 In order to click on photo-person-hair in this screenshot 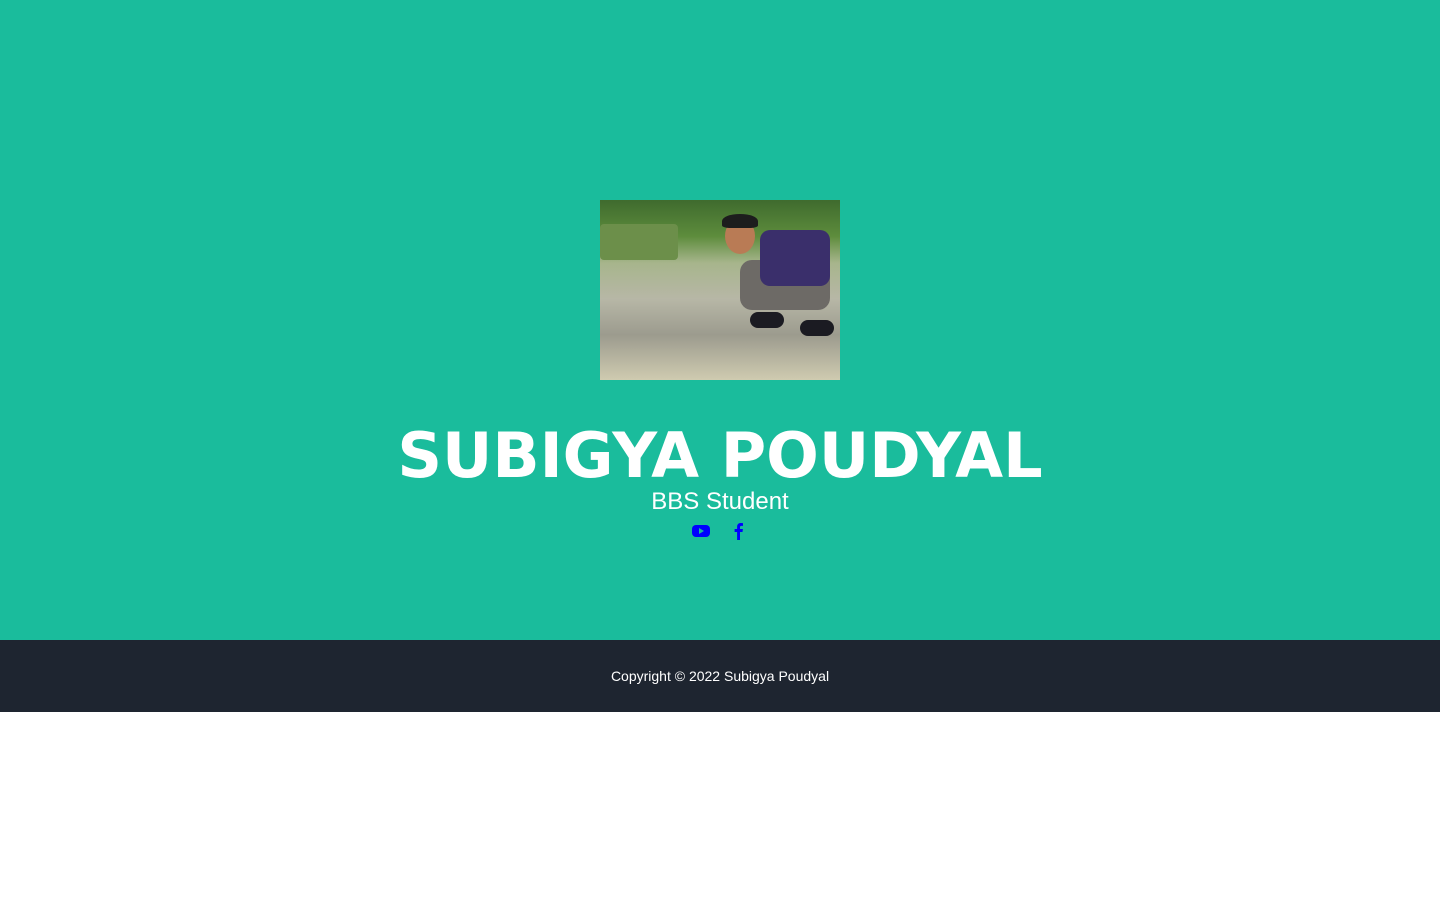, I will do `click(740, 221)`.